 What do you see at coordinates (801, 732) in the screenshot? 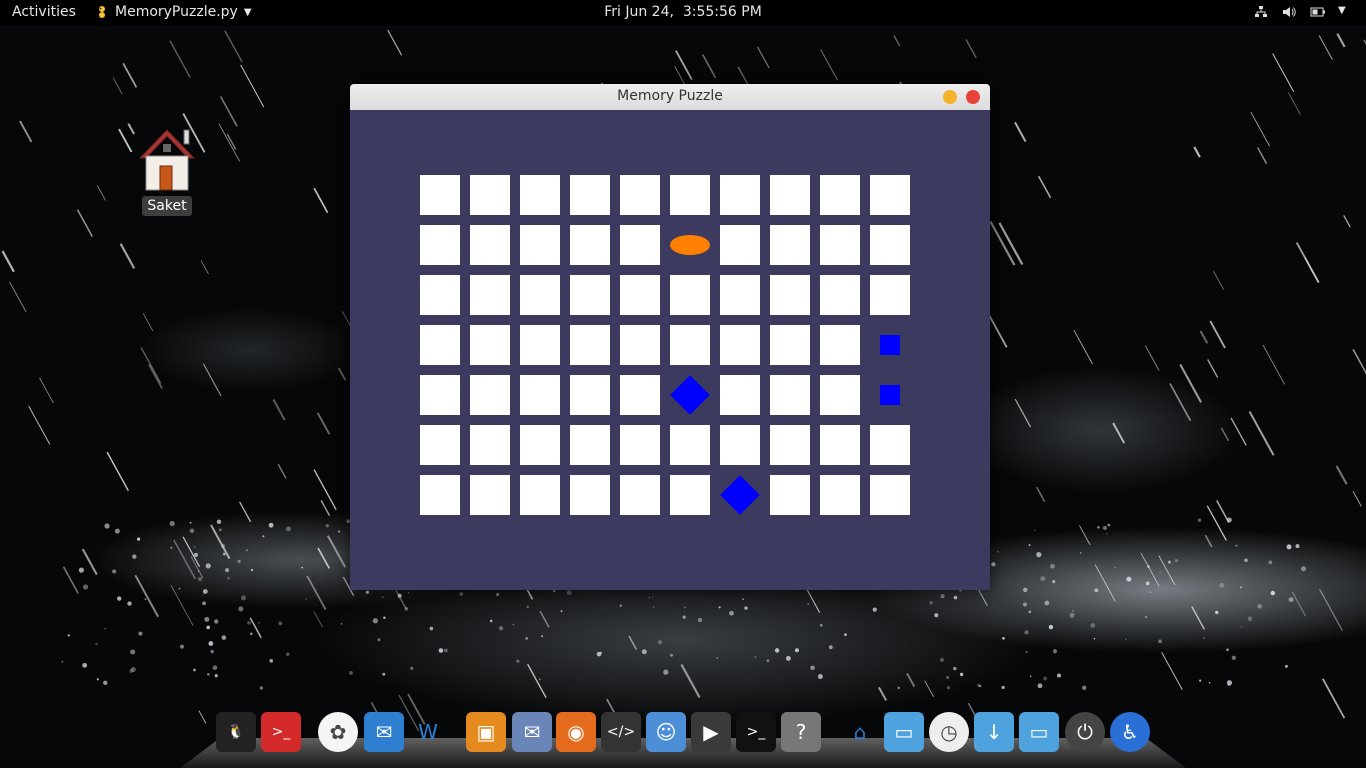
I see `help-icon: ?` at bounding box center [801, 732].